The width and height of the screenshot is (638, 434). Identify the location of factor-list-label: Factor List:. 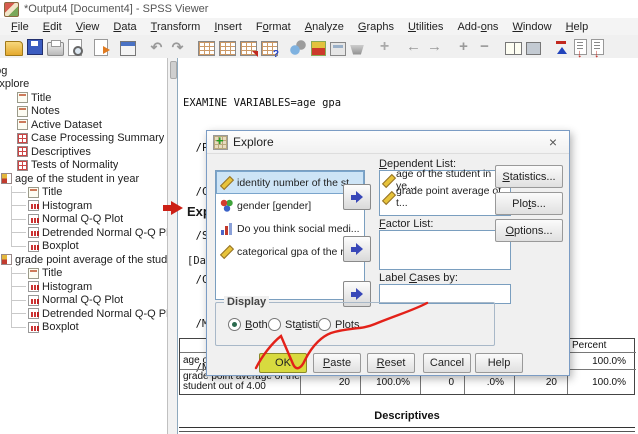
(406, 224).